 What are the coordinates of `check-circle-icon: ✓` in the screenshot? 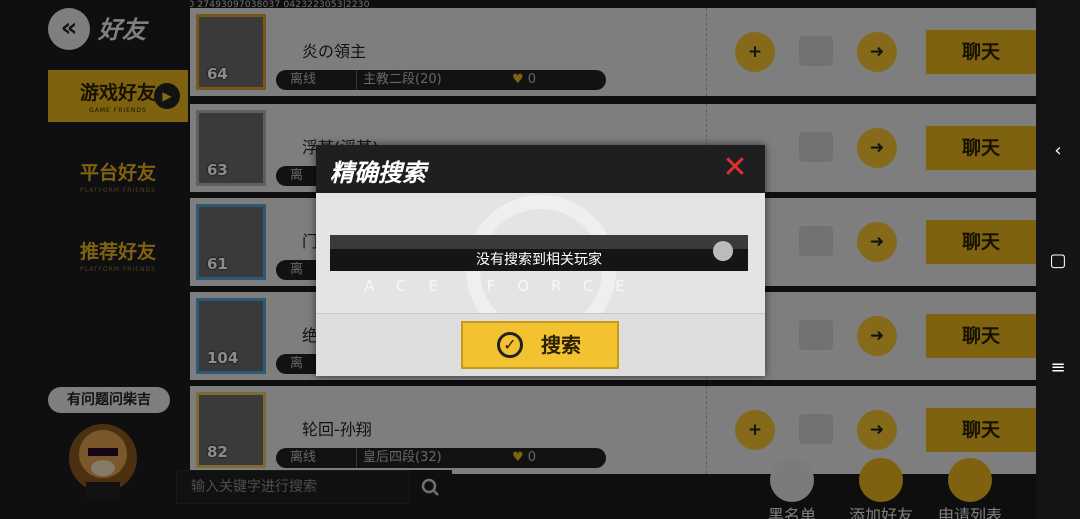 It's located at (510, 345).